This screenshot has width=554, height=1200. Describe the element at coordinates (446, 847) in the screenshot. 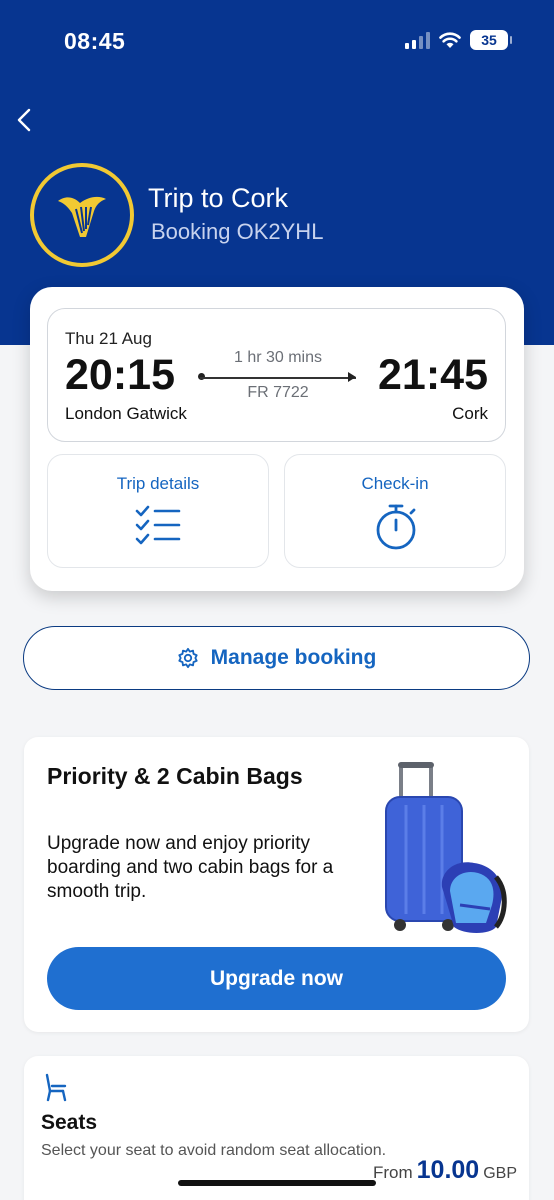

I see `luggage-illustration-icon` at that location.